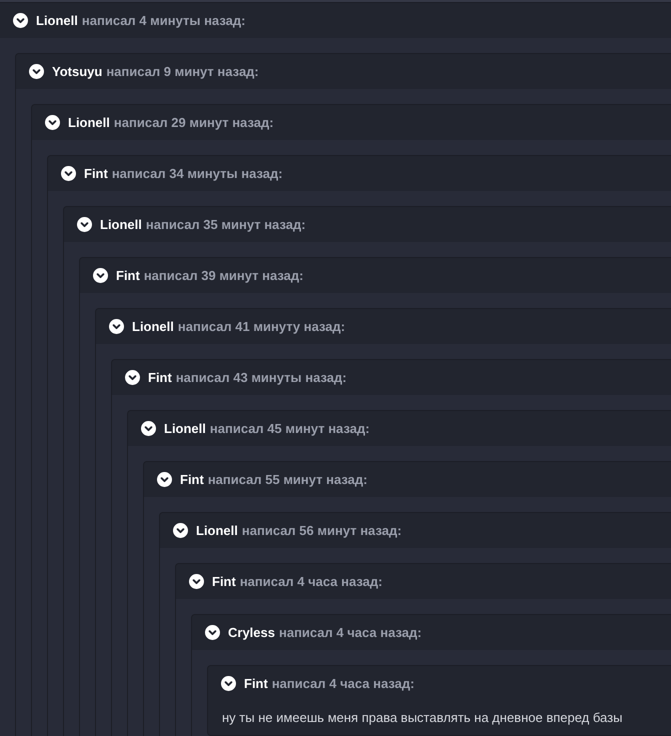 The height and width of the screenshot is (736, 671). Describe the element at coordinates (77, 72) in the screenshot. I see `author-name: Yotsuyu` at that location.